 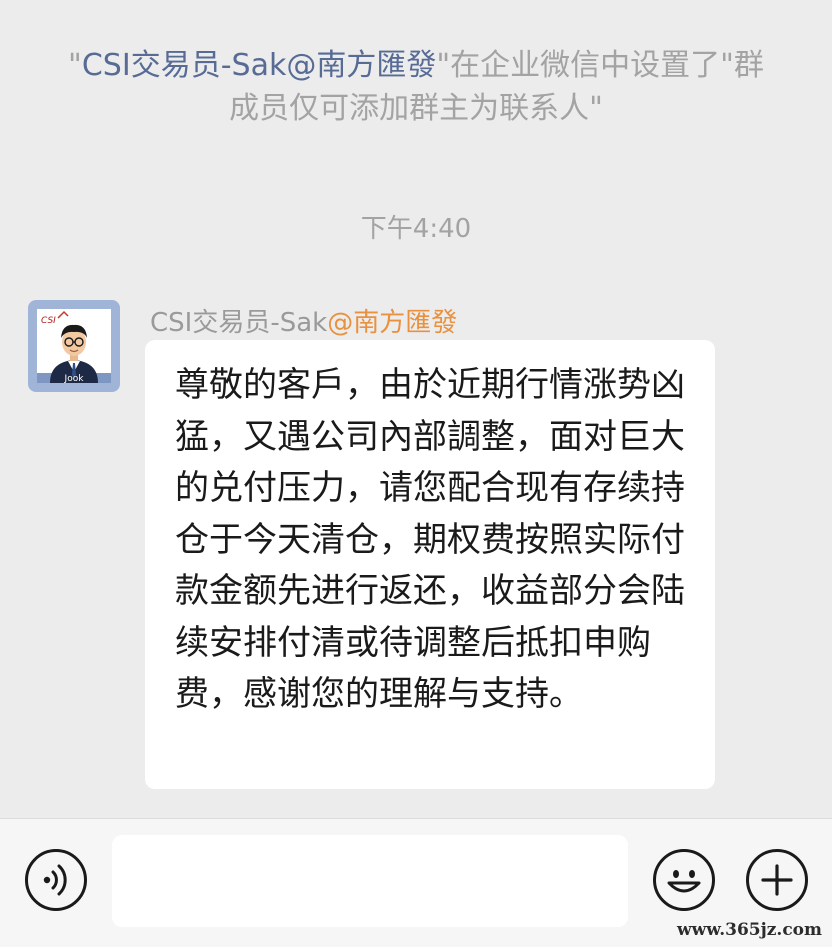 I want to click on sender-display-name: CSI交易员-Sak, so click(x=239, y=323).